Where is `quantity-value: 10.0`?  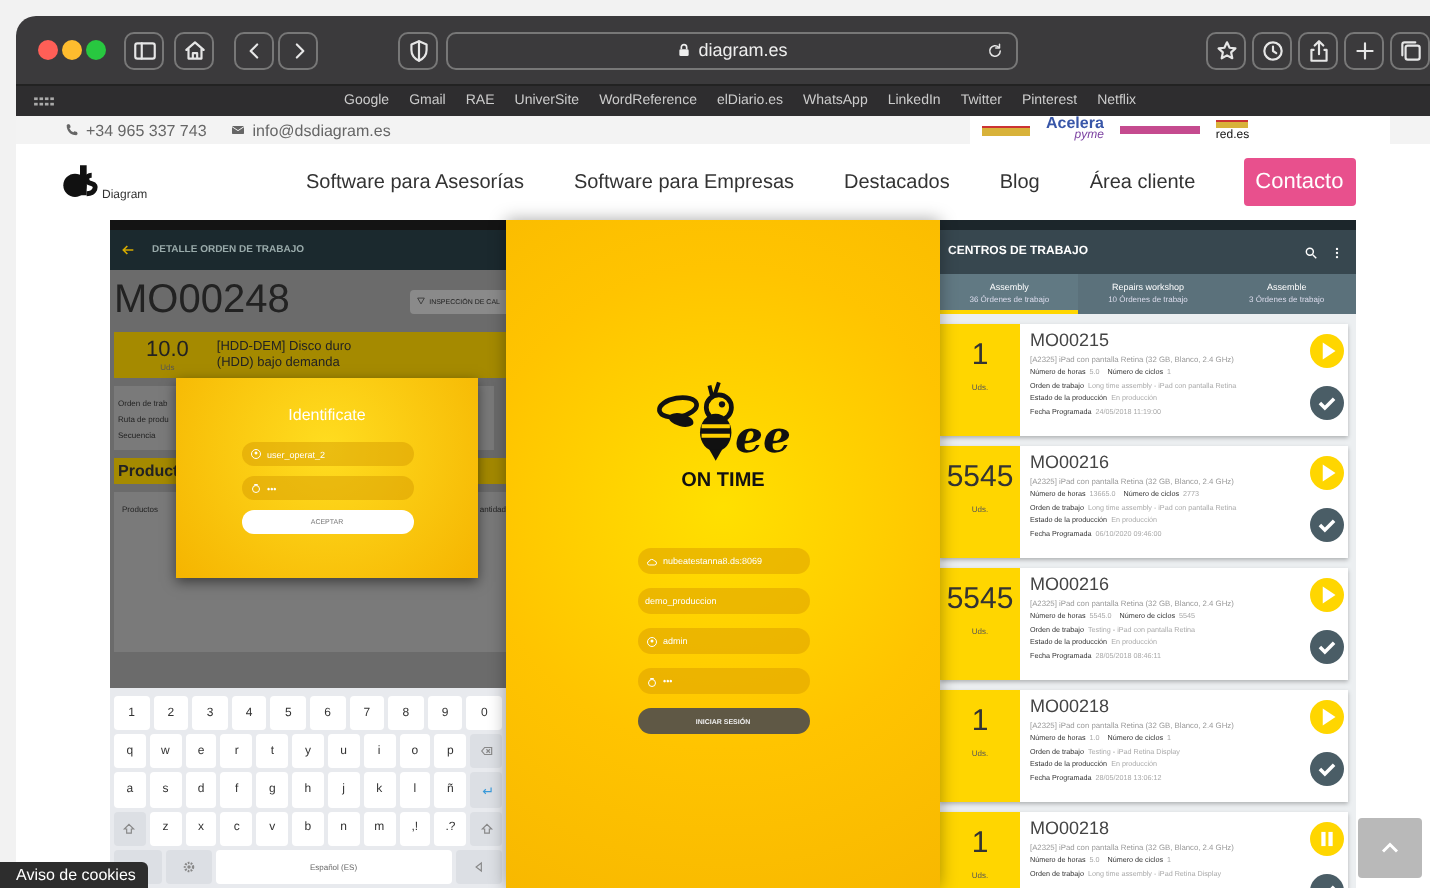
quantity-value: 10.0 is located at coordinates (167, 350).